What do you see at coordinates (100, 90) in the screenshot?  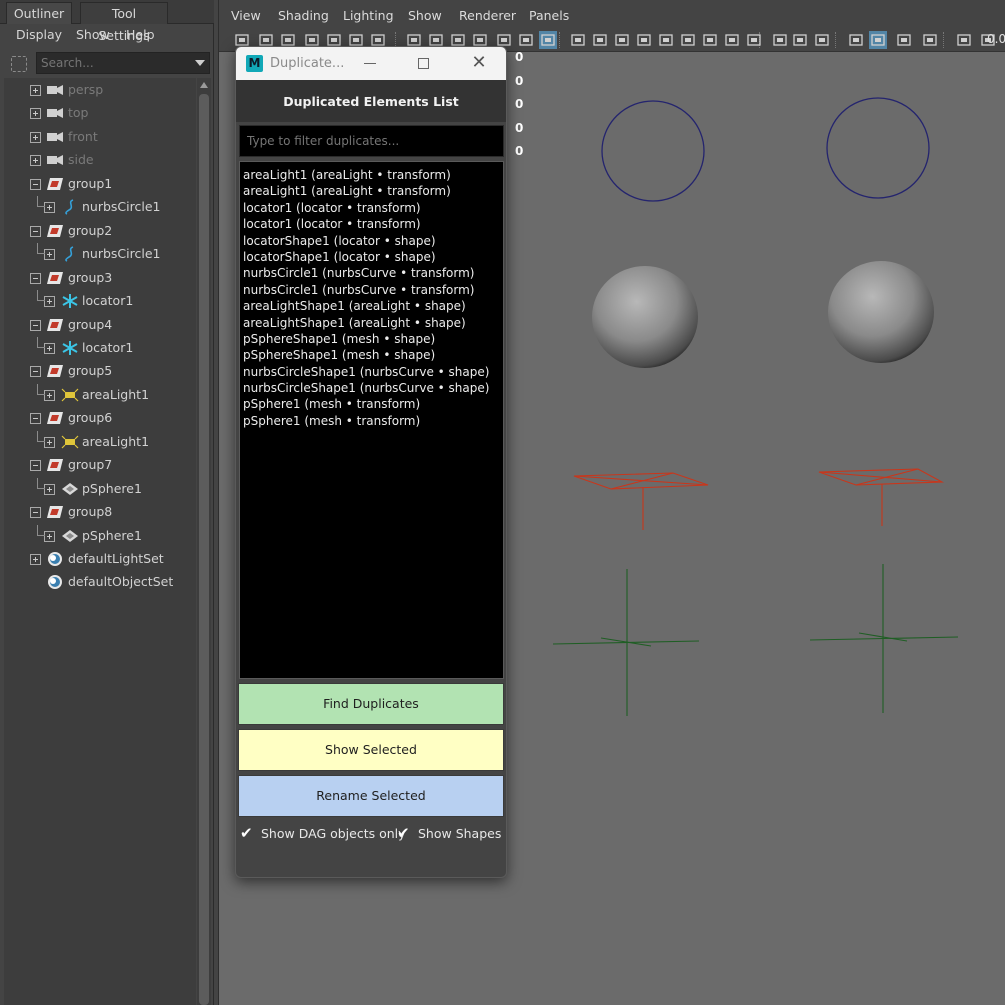 I see `outliner-item: persp` at bounding box center [100, 90].